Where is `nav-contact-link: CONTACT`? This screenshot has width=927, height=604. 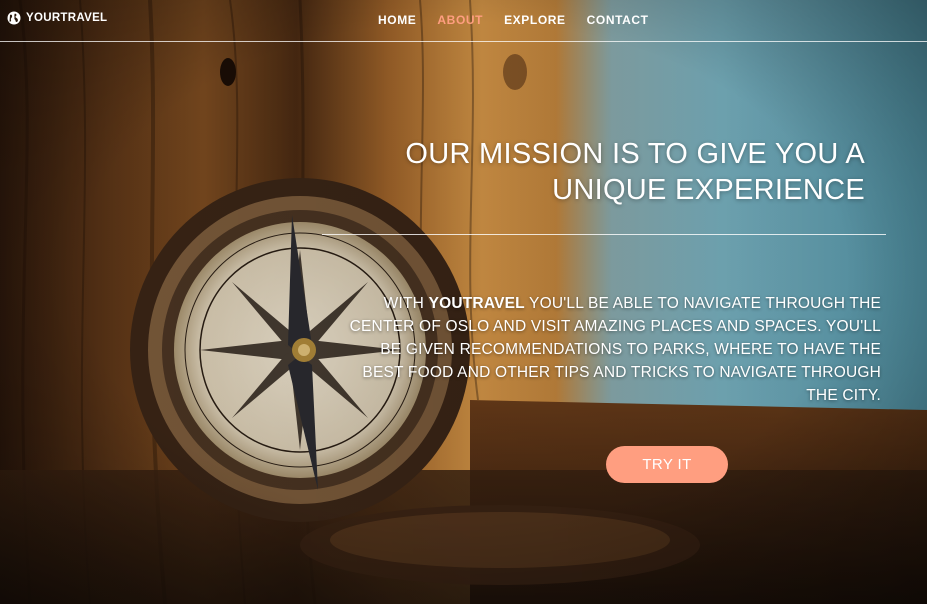 nav-contact-link: CONTACT is located at coordinates (618, 20).